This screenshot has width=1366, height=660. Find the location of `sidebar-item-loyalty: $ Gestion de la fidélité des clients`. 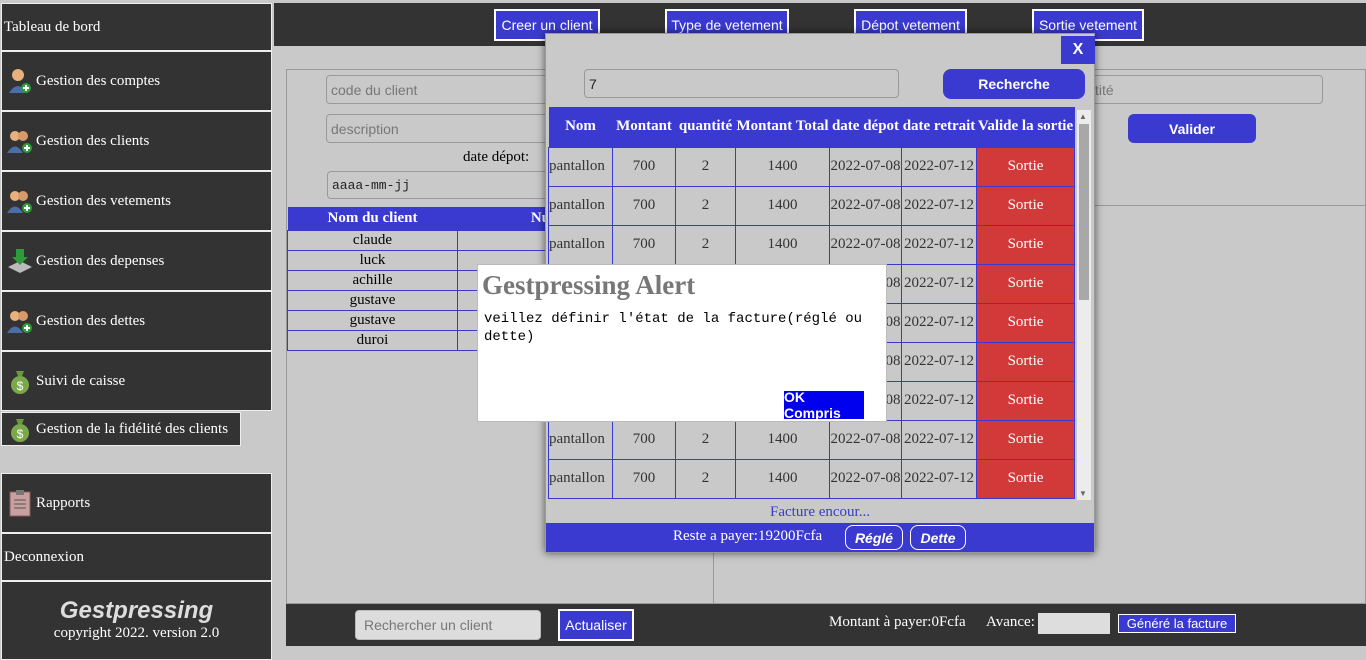

sidebar-item-loyalty: $ Gestion de la fidélité des clients is located at coordinates (121, 429).